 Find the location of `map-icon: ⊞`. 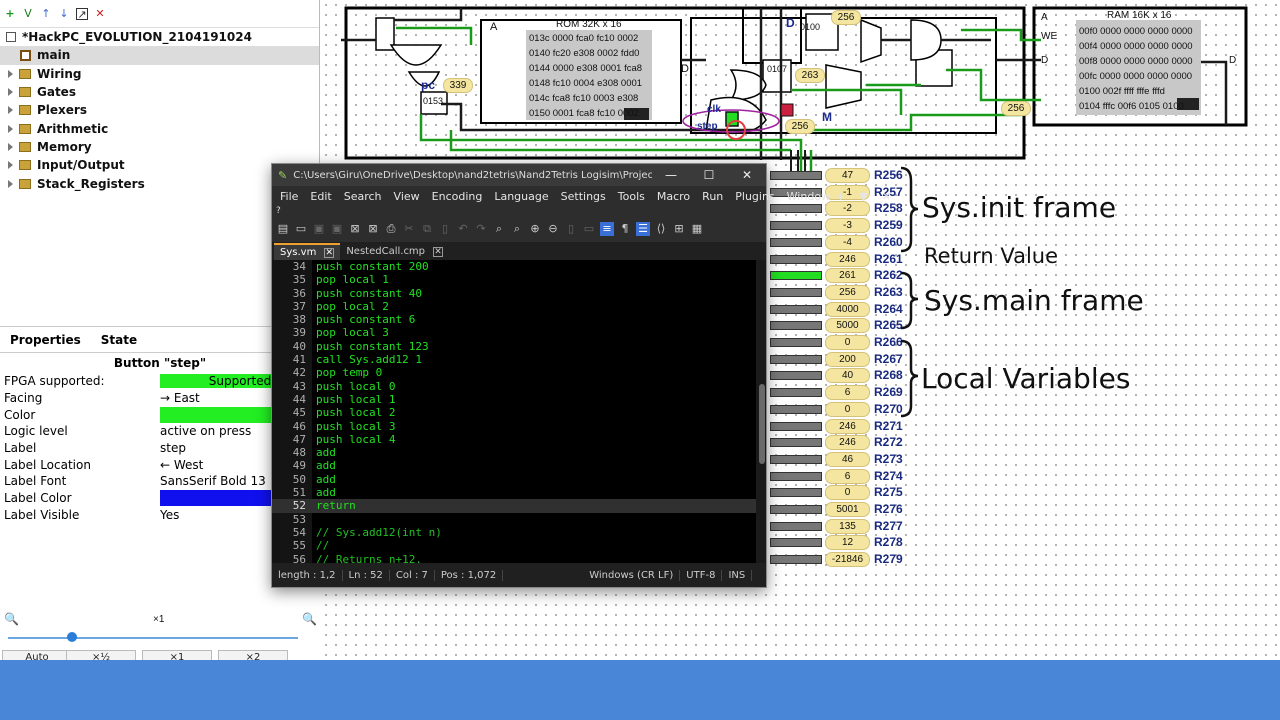

map-icon: ⊞ is located at coordinates (679, 229).